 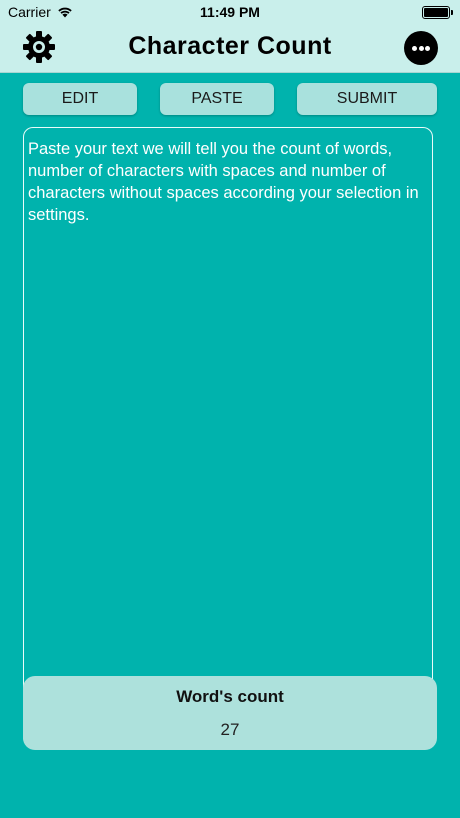 What do you see at coordinates (217, 99) in the screenshot?
I see `paste-button: PASTE` at bounding box center [217, 99].